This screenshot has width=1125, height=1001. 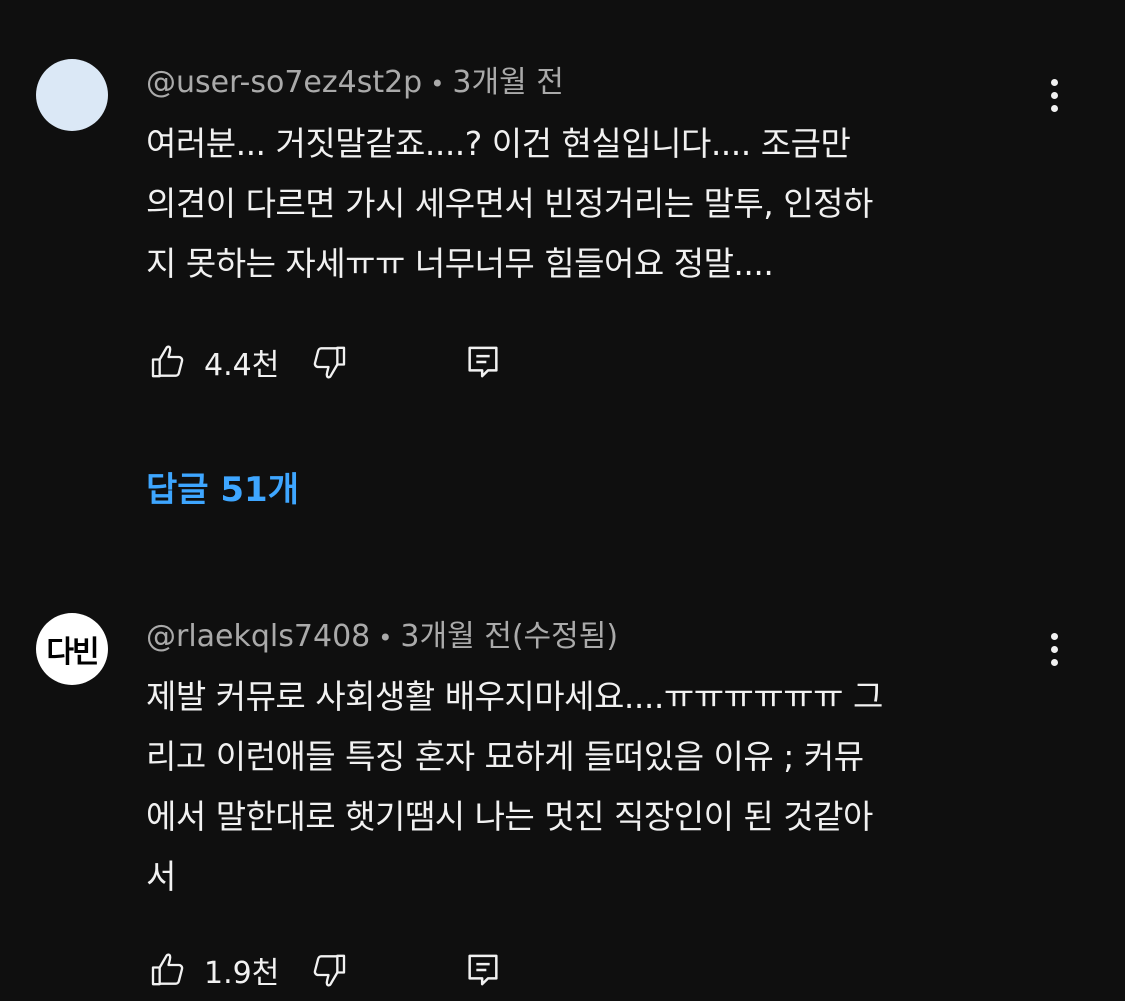 What do you see at coordinates (509, 636) in the screenshot?
I see `timestamp: 3개월 전(수정됨)` at bounding box center [509, 636].